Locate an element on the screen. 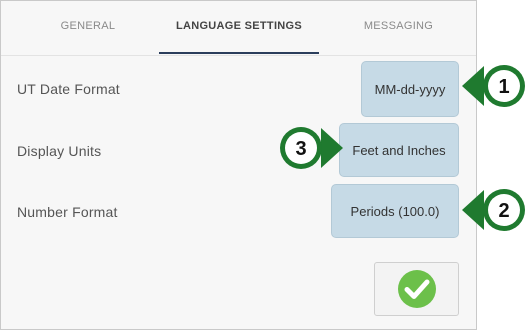  callout-1: 1 is located at coordinates (494, 88).